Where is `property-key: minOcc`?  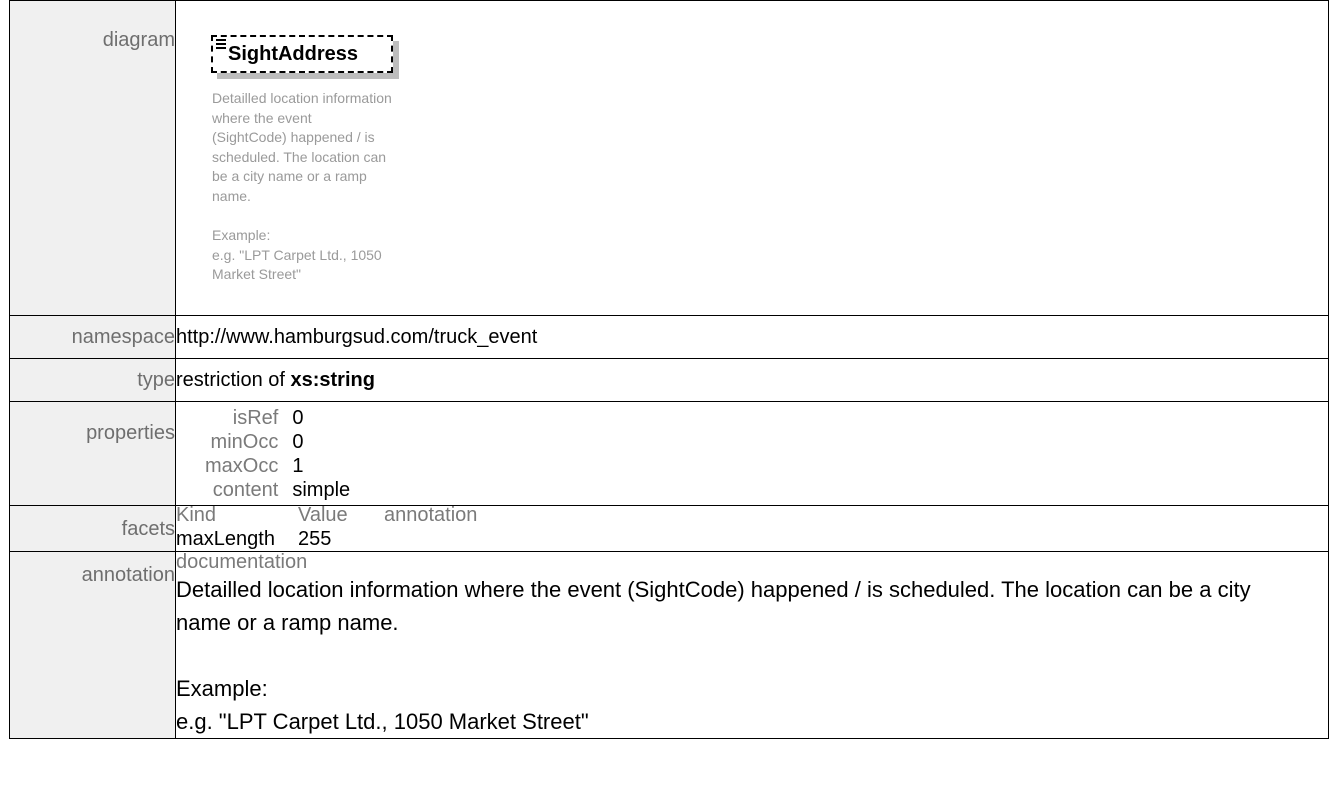 property-key: minOcc is located at coordinates (244, 442).